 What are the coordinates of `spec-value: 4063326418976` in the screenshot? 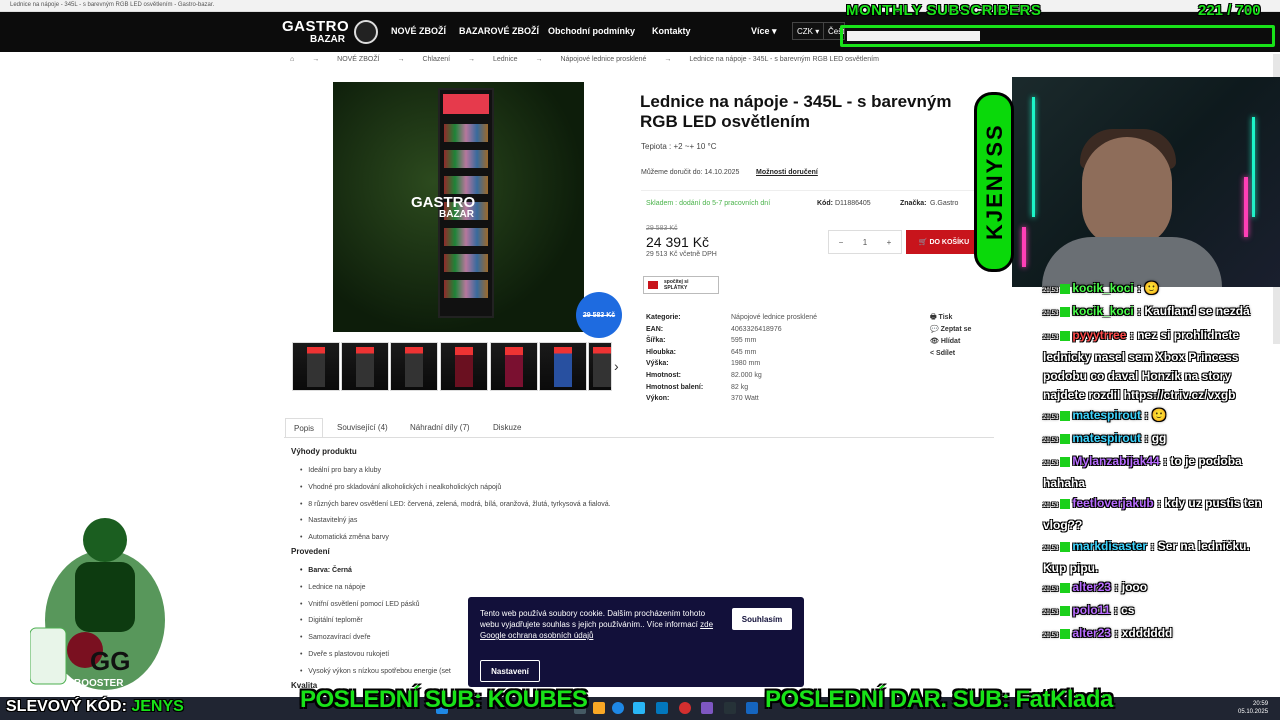 It's located at (756, 329).